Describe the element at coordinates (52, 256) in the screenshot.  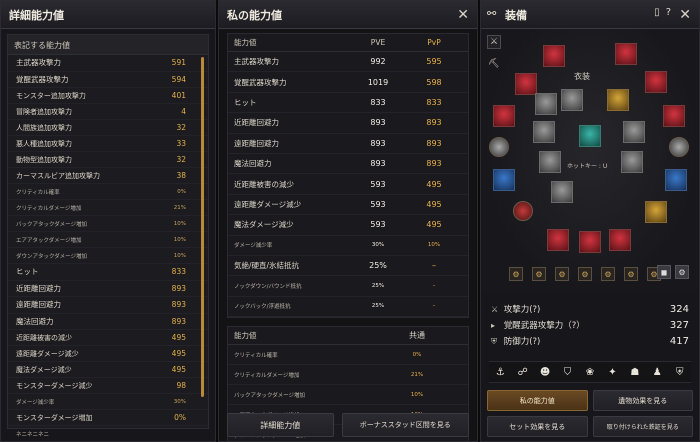
I see `stat-label: ダウンアタックダメージ増加` at that location.